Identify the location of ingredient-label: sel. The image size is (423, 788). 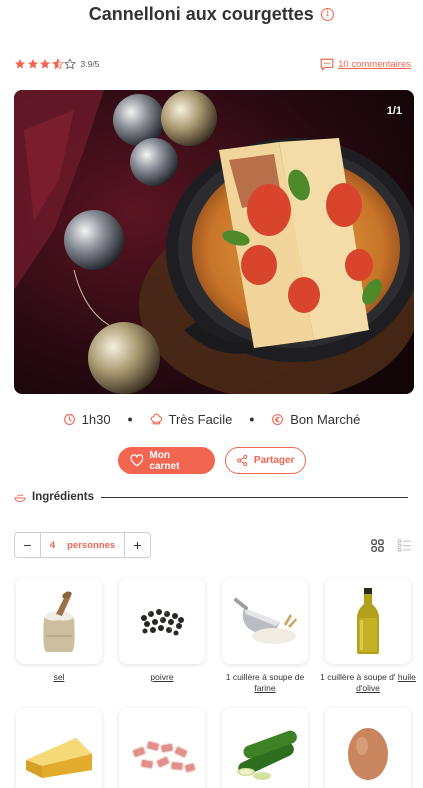
(59, 677).